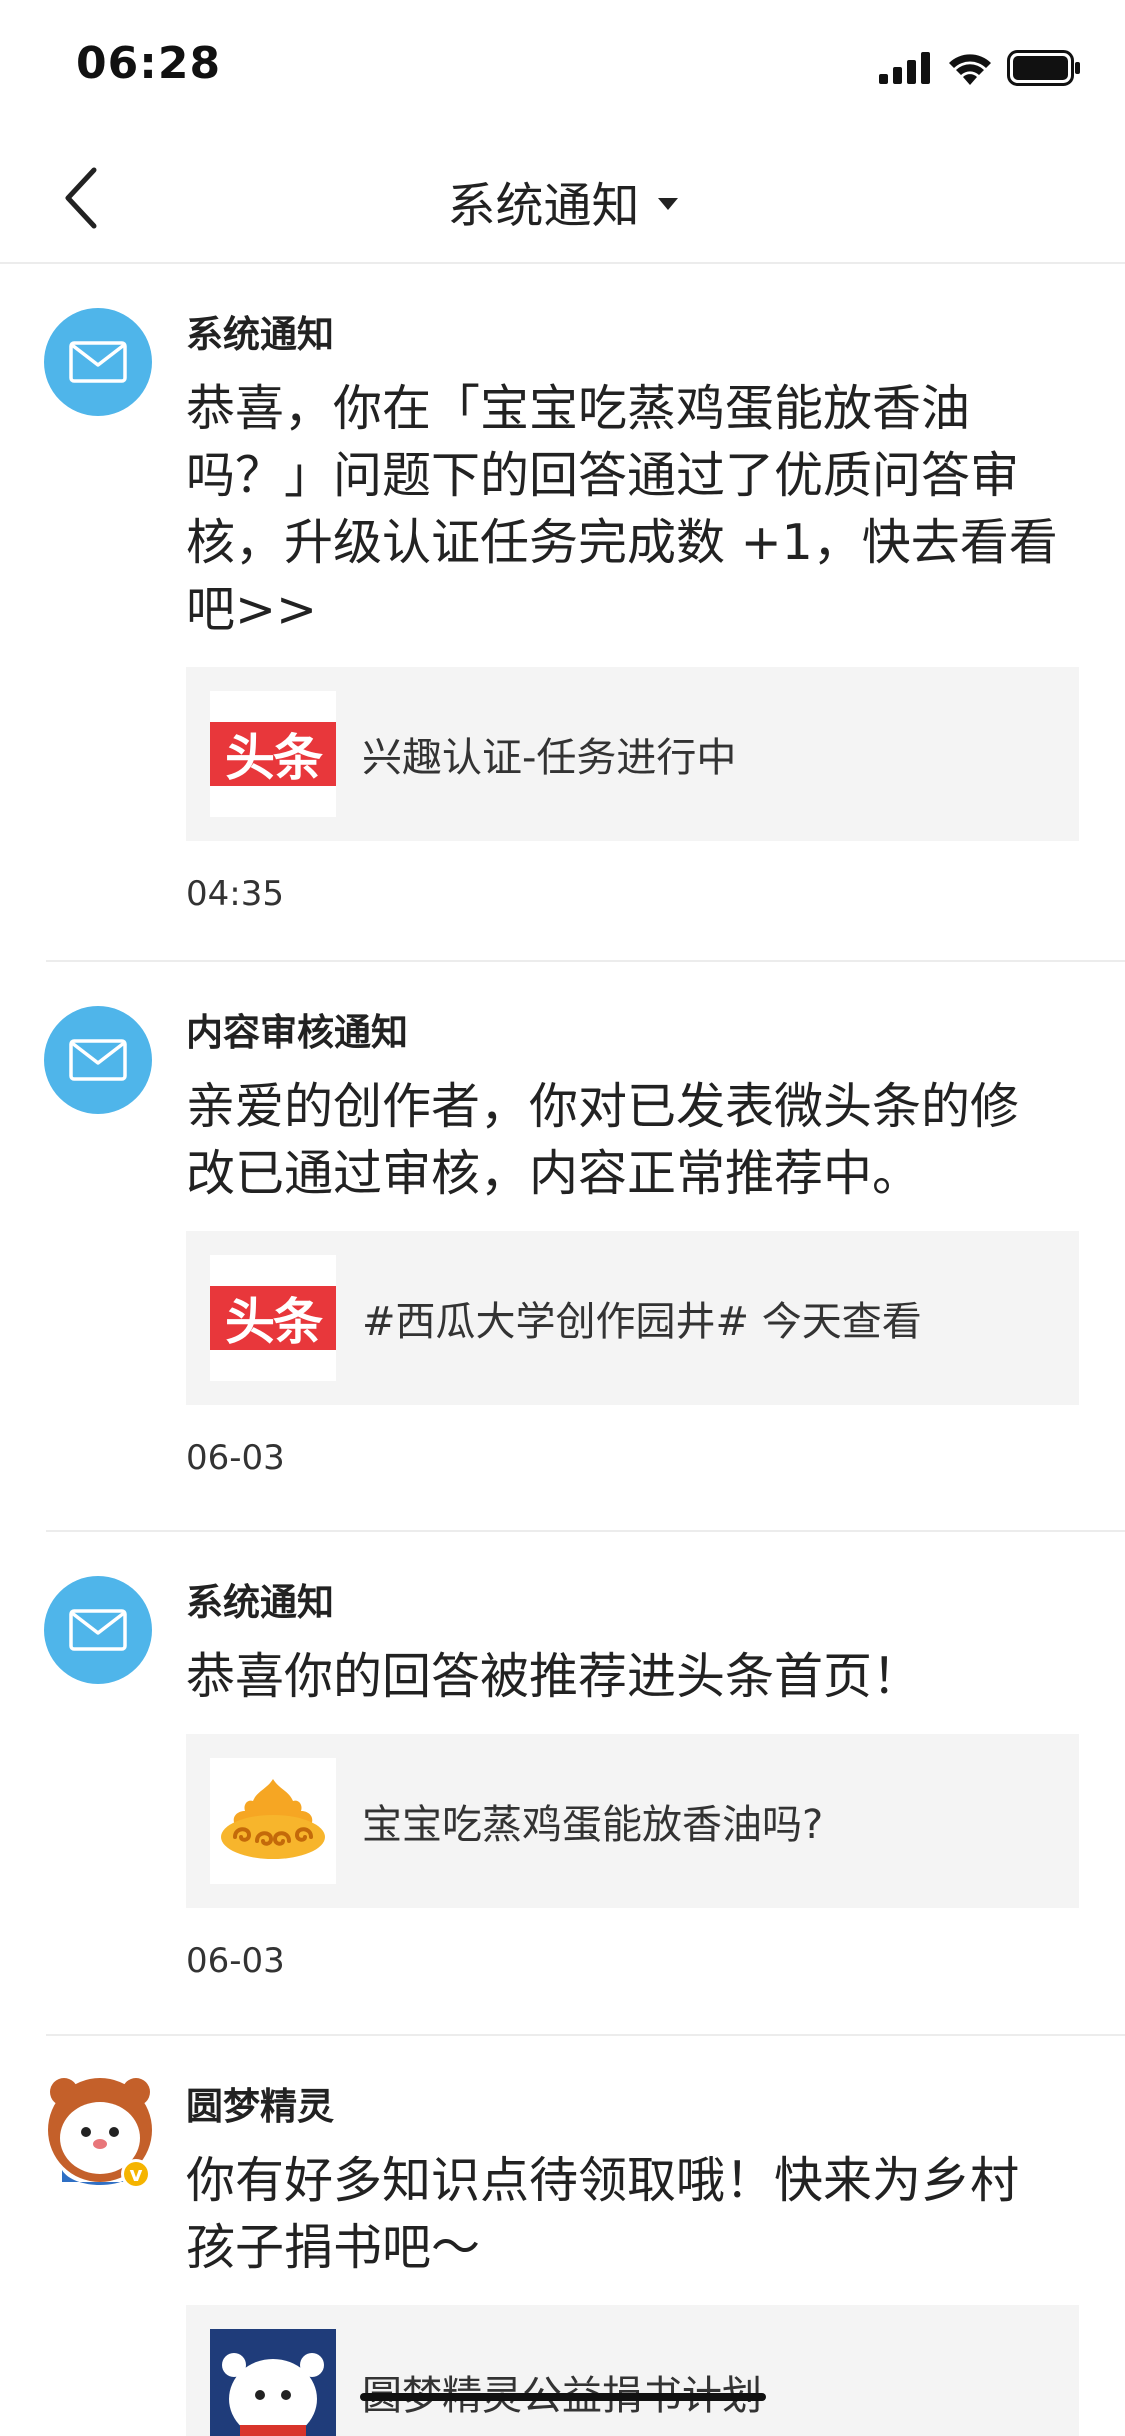 The image size is (1125, 2436). I want to click on card-title: 圆梦精灵公益捐书计划, so click(563, 2370).